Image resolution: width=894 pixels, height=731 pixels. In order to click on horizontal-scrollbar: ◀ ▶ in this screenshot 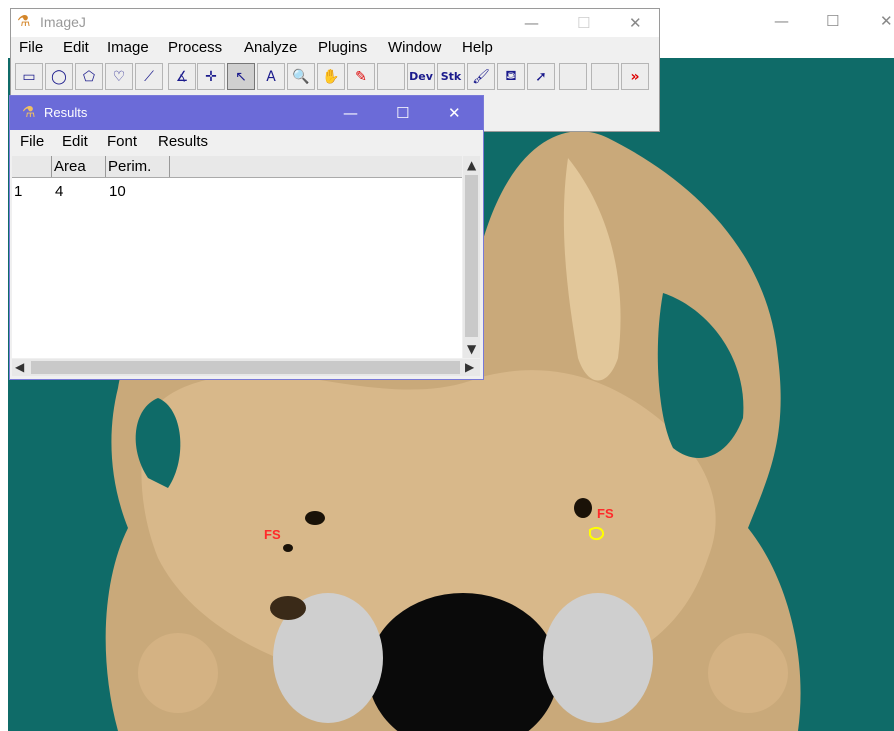, I will do `click(246, 367)`.